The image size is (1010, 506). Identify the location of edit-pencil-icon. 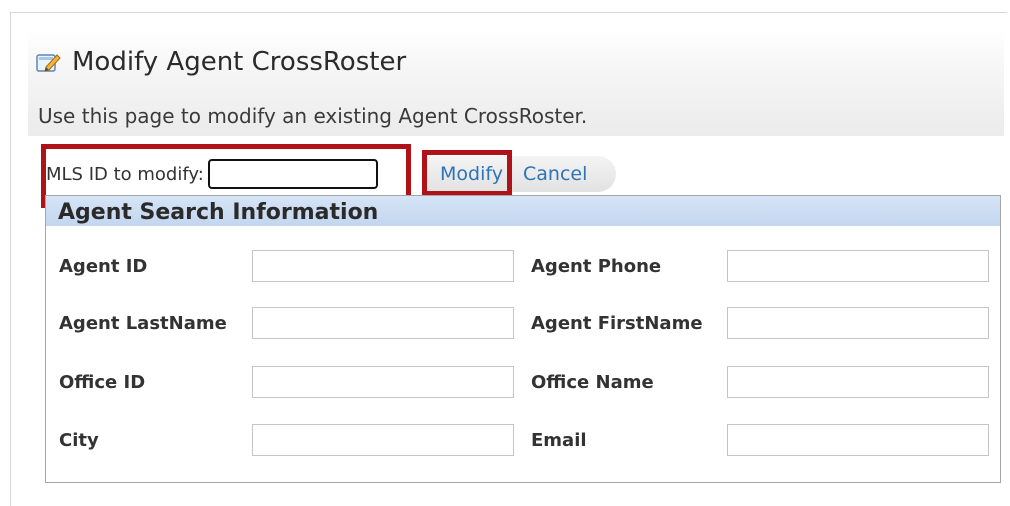
(49, 62).